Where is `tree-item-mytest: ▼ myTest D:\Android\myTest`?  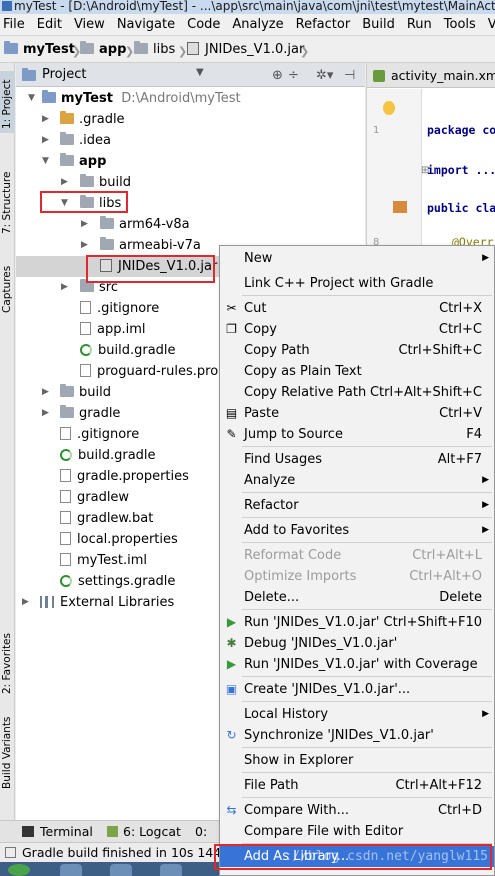 tree-item-mytest: ▼ myTest D:\Android\myTest is located at coordinates (190, 98).